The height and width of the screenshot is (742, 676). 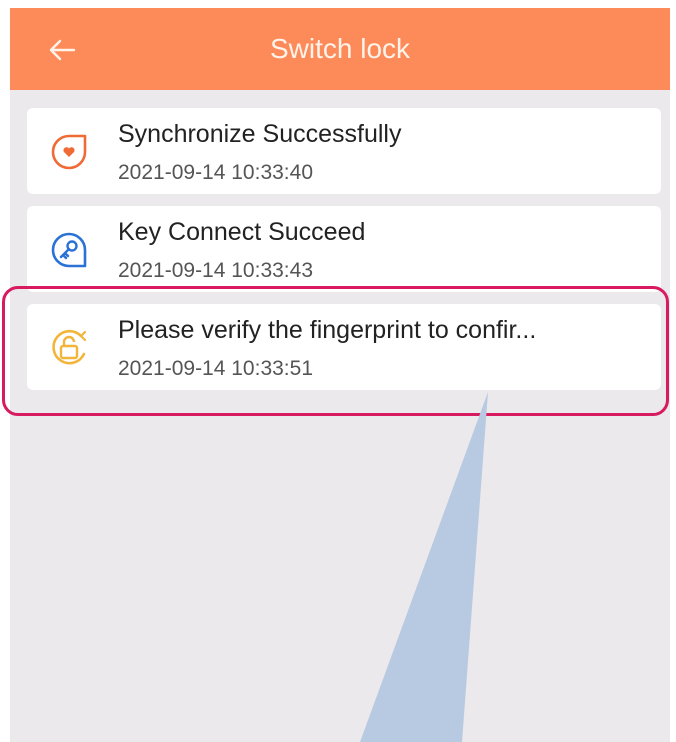 I want to click on message-text: Synchronize Successfully, so click(x=260, y=134).